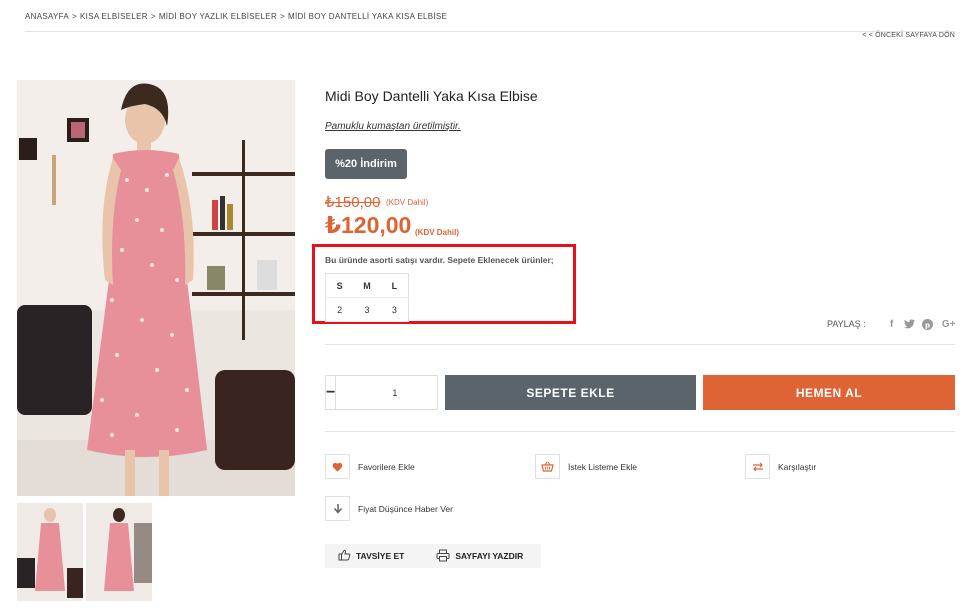 This screenshot has width=977, height=608. Describe the element at coordinates (353, 202) in the screenshot. I see `old-price: ₺150,00` at that location.